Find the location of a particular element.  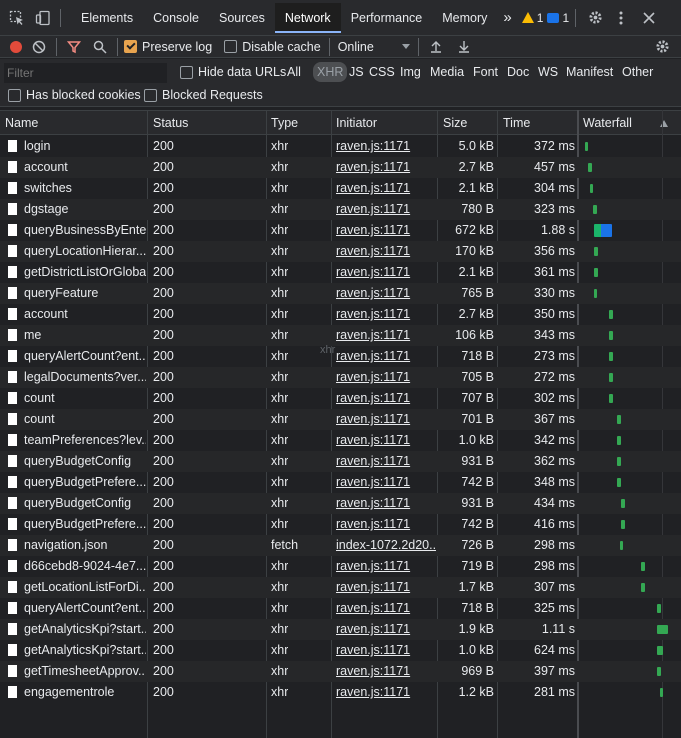

filter-type-css: CSS is located at coordinates (382, 72).